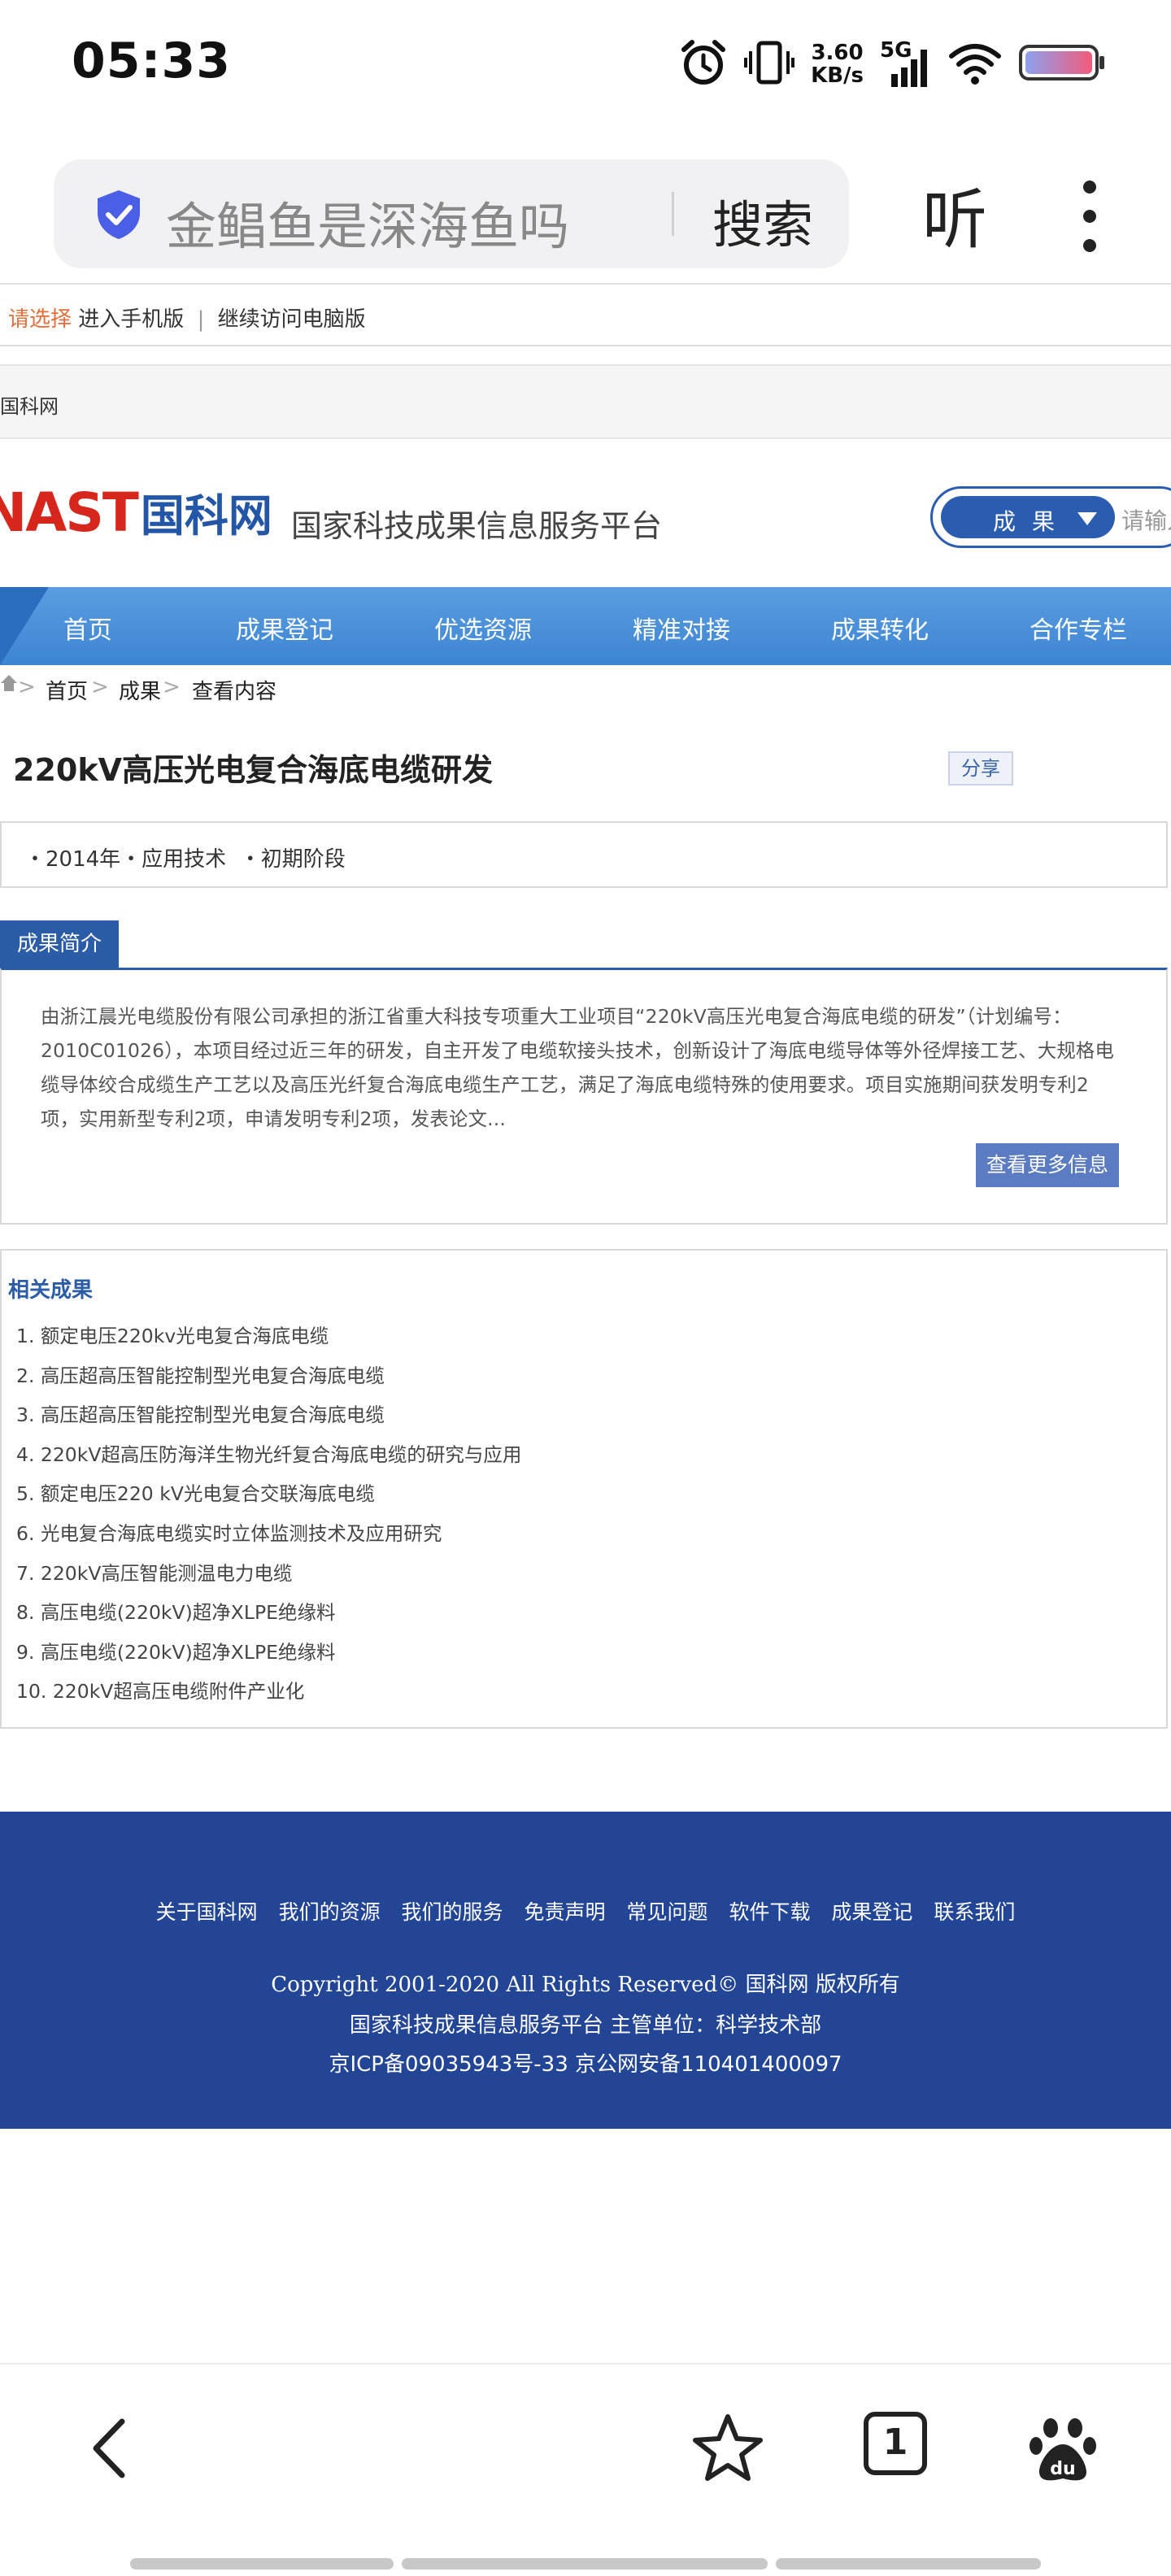  What do you see at coordinates (268, 1341) in the screenshot?
I see `list-item: 1. 额定电压220kv光电复合海底电缆` at bounding box center [268, 1341].